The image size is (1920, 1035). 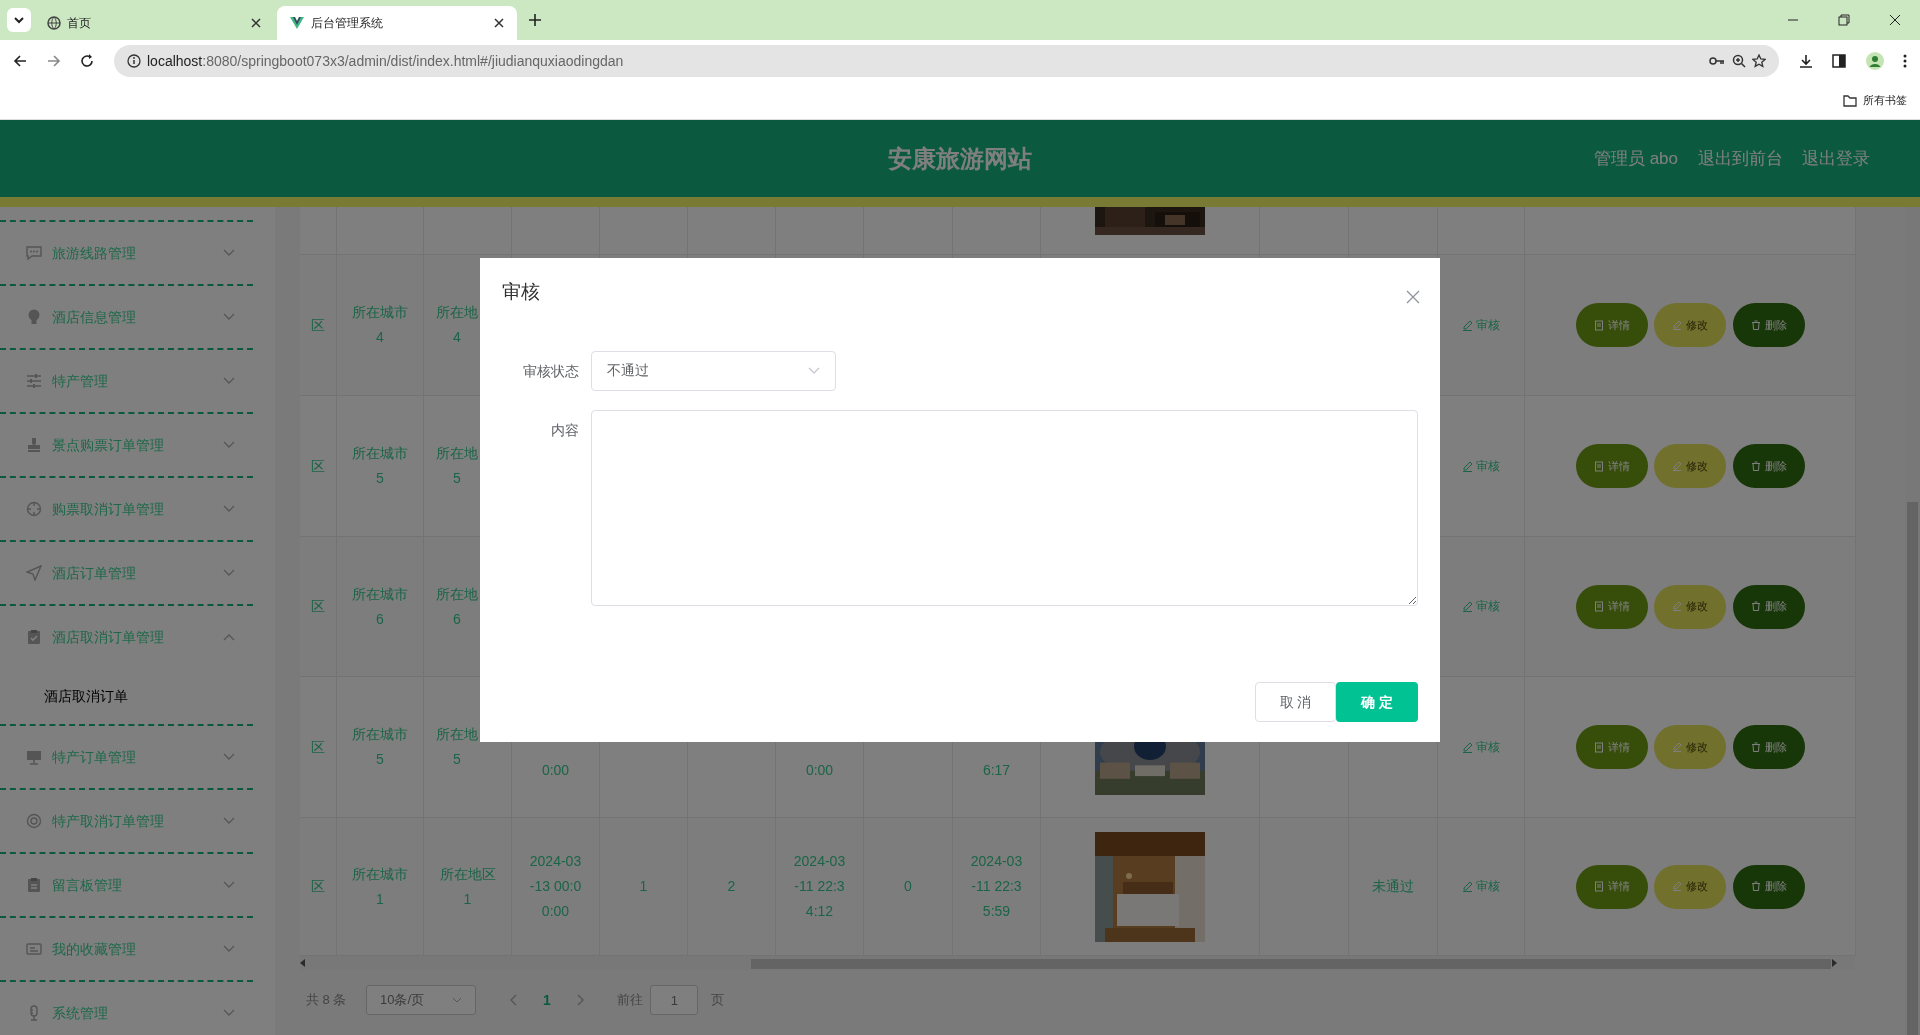 What do you see at coordinates (946, 61) in the screenshot?
I see `address-bar: localhost:8080/springboot073x3/admin/dist/index.html#/jiudianquxiaodingdan` at bounding box center [946, 61].